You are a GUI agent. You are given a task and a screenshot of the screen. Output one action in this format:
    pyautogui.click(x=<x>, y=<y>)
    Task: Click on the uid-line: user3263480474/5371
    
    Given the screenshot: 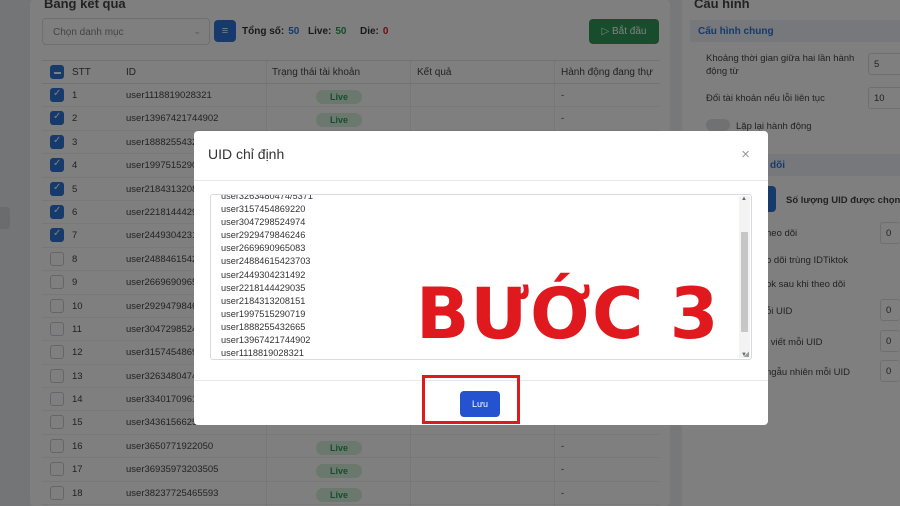 What is the action you would take?
    pyautogui.click(x=267, y=197)
    